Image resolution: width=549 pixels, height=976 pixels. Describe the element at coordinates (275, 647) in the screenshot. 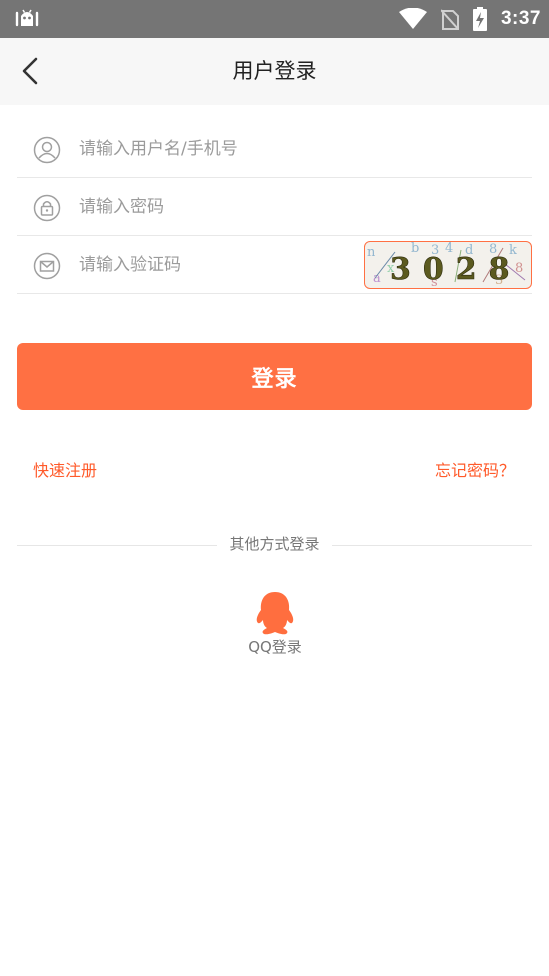

I see `qq-login-label: QQ登录` at that location.